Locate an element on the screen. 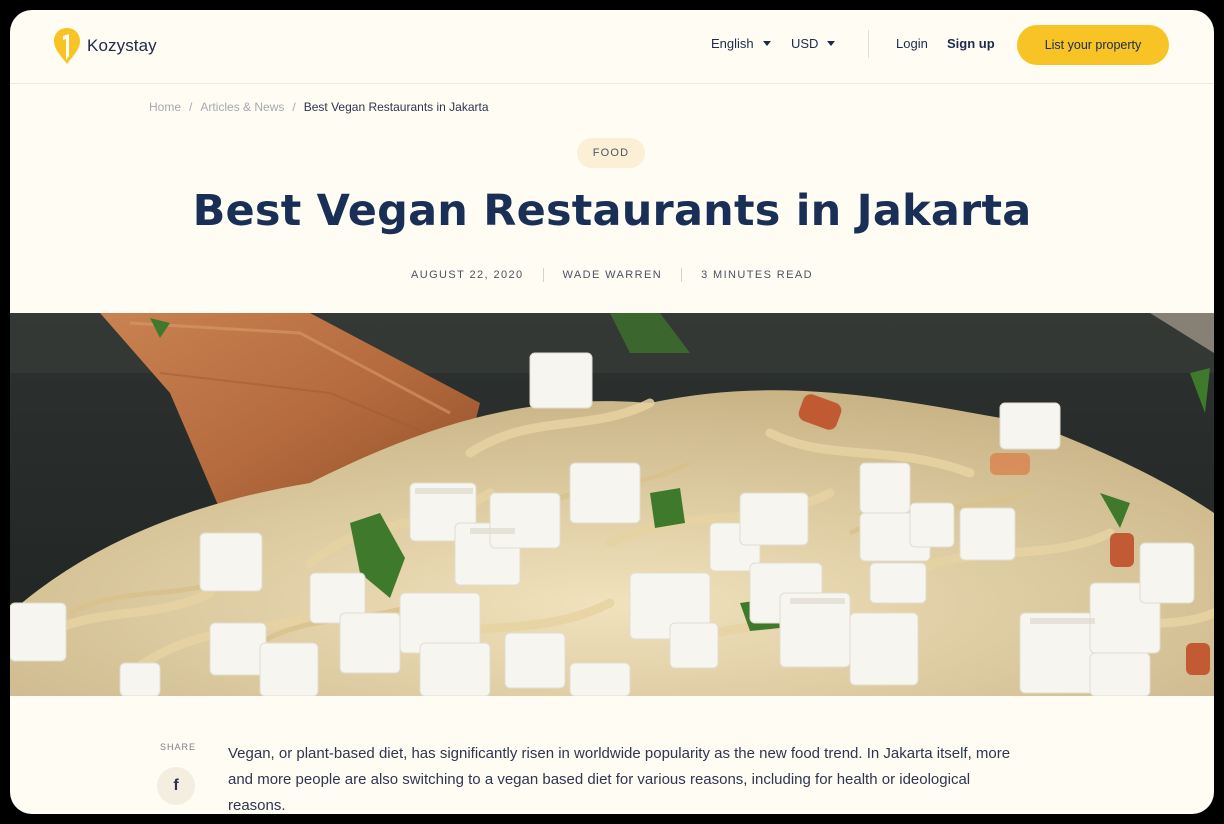 This screenshot has height=824, width=1224. breadcrumb-current: Best Vegan Restaurants in Jakarta is located at coordinates (396, 107).